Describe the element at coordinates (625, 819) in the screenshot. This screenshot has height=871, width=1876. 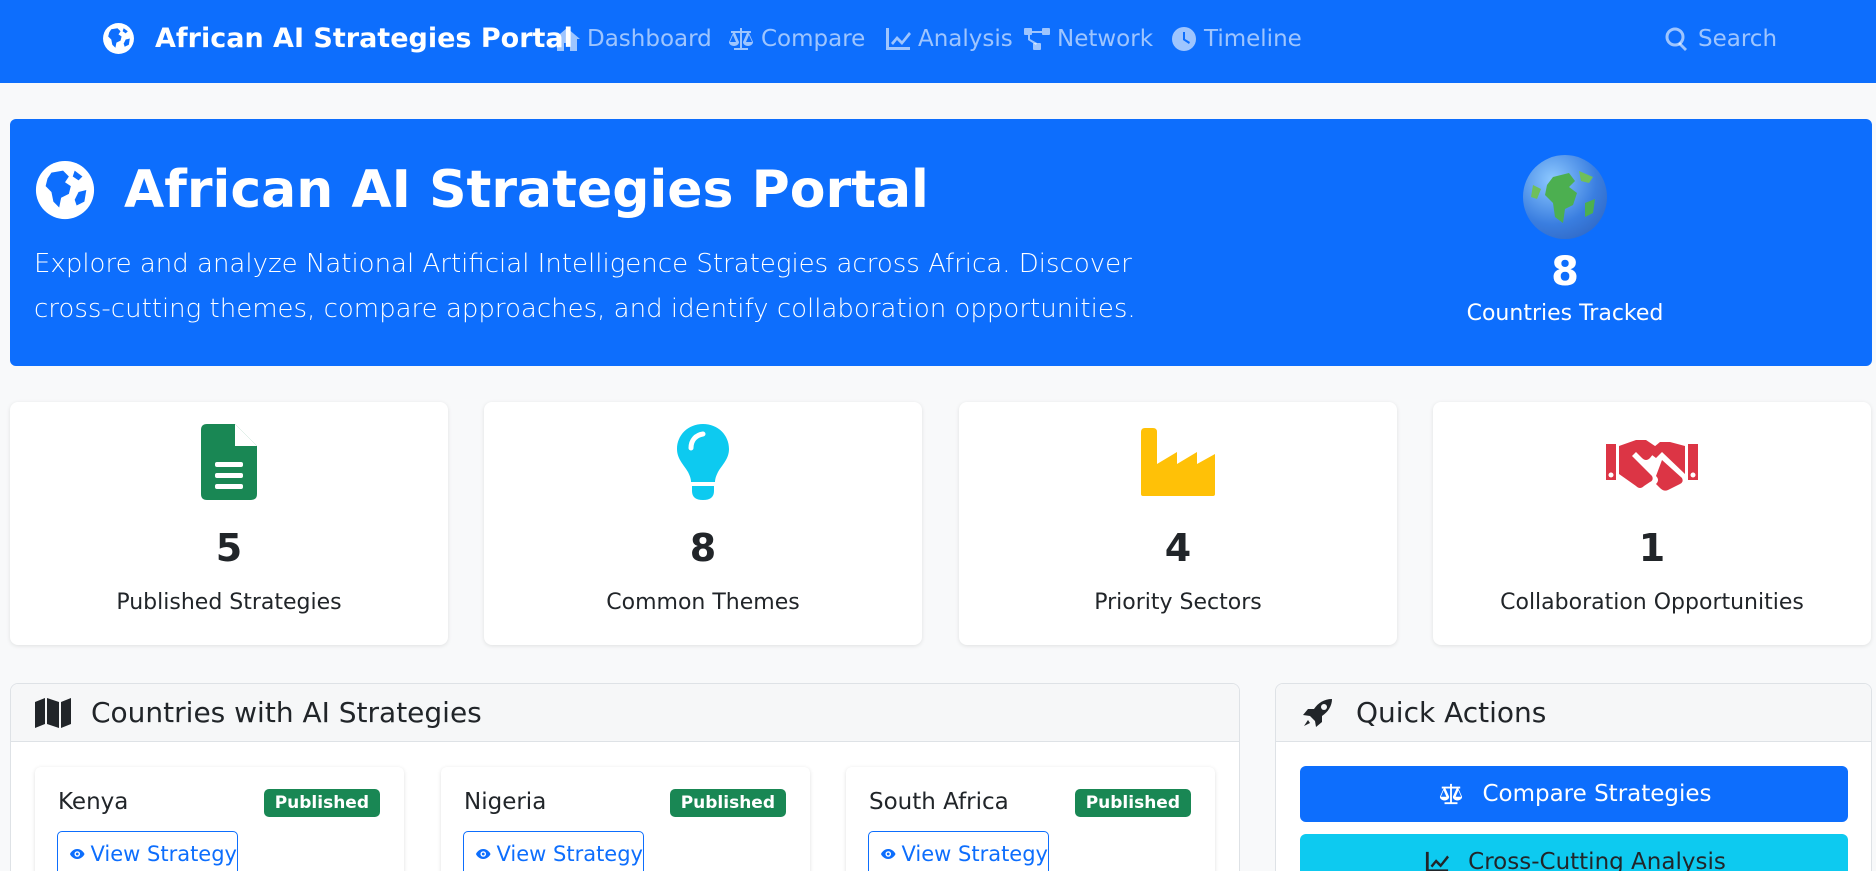
I see `country-card-nigeria: Nigeria Published View Strategy` at that location.